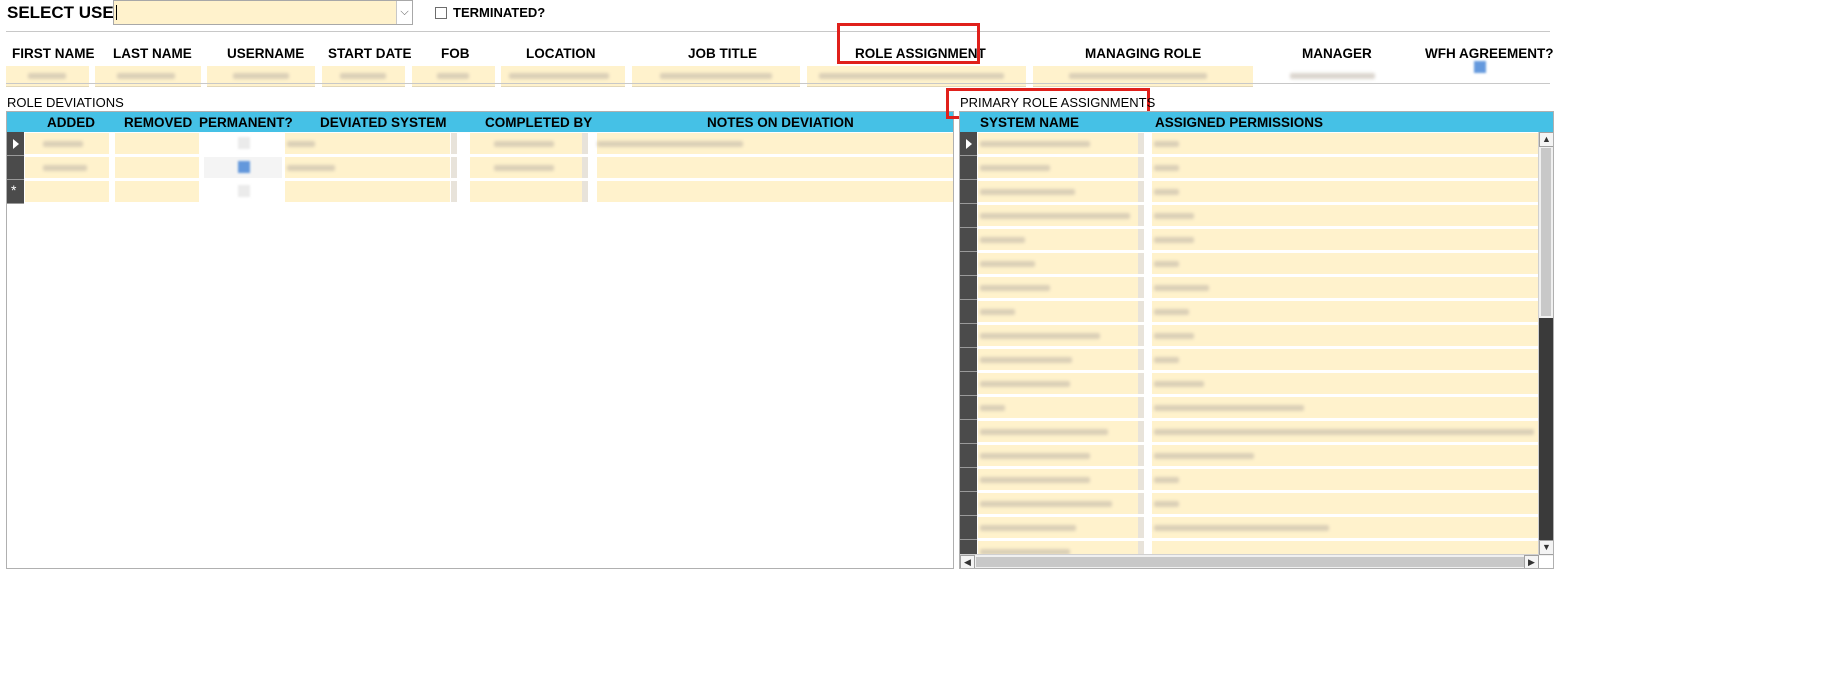 This screenshot has width=1824, height=685. I want to click on scrollbar-track, so click(1546, 429).